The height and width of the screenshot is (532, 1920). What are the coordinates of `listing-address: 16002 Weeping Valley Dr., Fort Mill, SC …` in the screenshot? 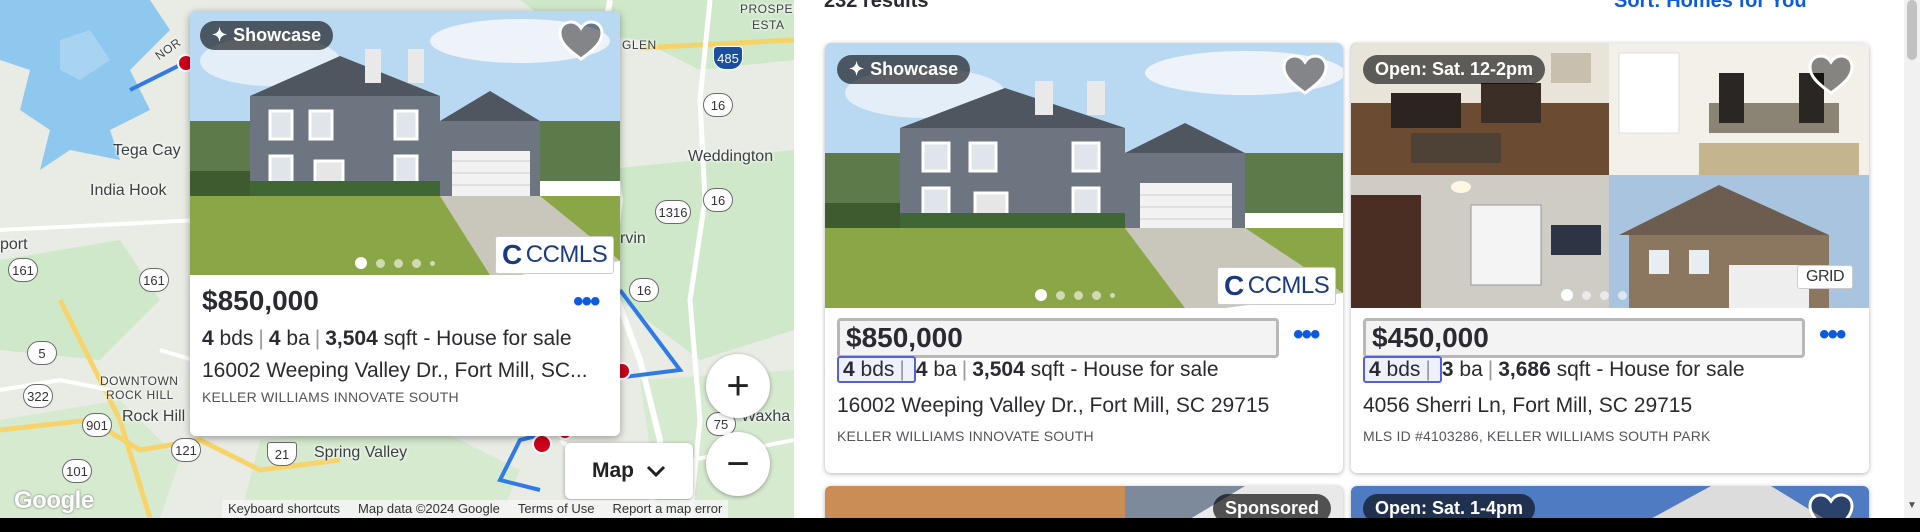 It's located at (1053, 406).